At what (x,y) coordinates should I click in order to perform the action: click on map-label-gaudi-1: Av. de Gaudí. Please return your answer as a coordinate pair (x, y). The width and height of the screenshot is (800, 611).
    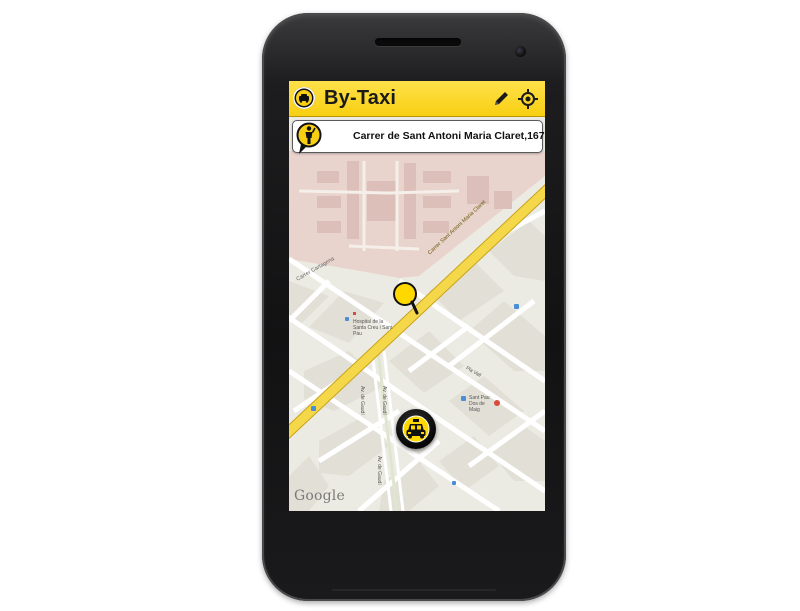
    Looking at the image, I should click on (362, 400).